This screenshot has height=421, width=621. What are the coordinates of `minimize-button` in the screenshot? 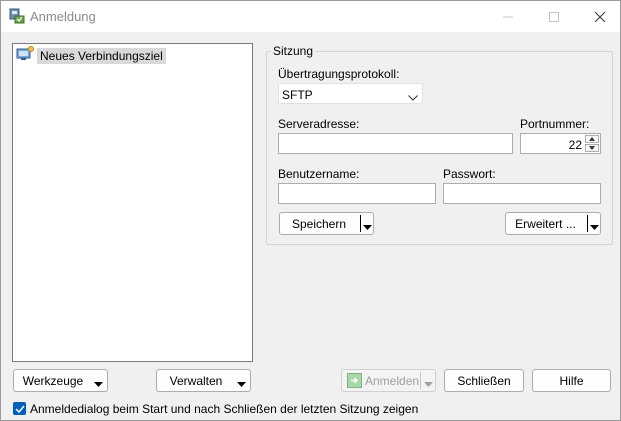 It's located at (508, 16).